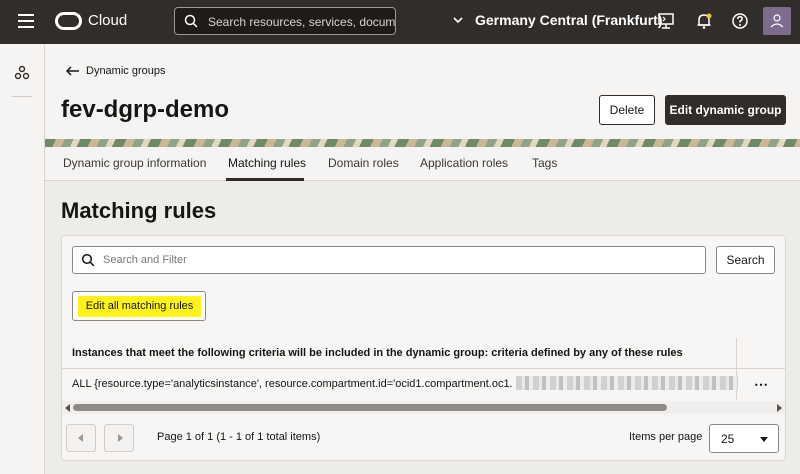  Describe the element at coordinates (764, 439) in the screenshot. I see `caret-down-icon` at that location.